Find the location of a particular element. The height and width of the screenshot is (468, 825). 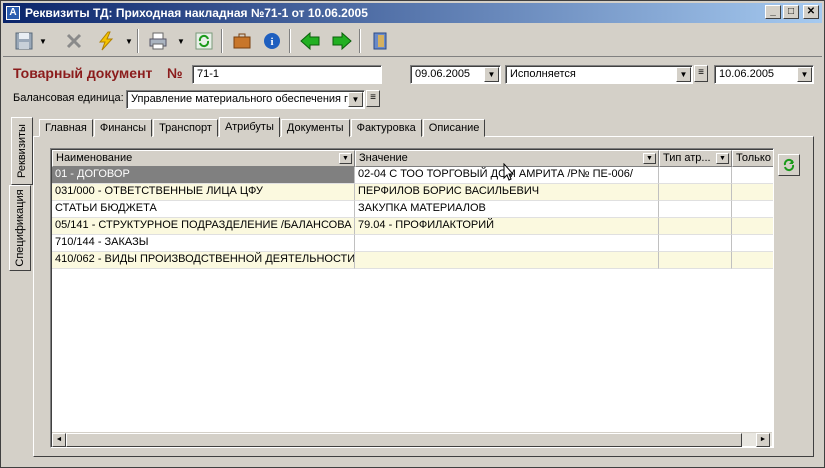

save-icon is located at coordinates (24, 41).